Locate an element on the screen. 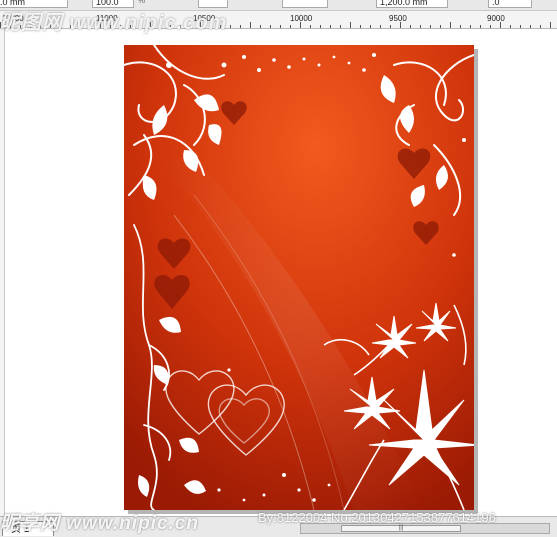 This screenshot has width=557, height=537. ruler-label: 9000 is located at coordinates (496, 18).